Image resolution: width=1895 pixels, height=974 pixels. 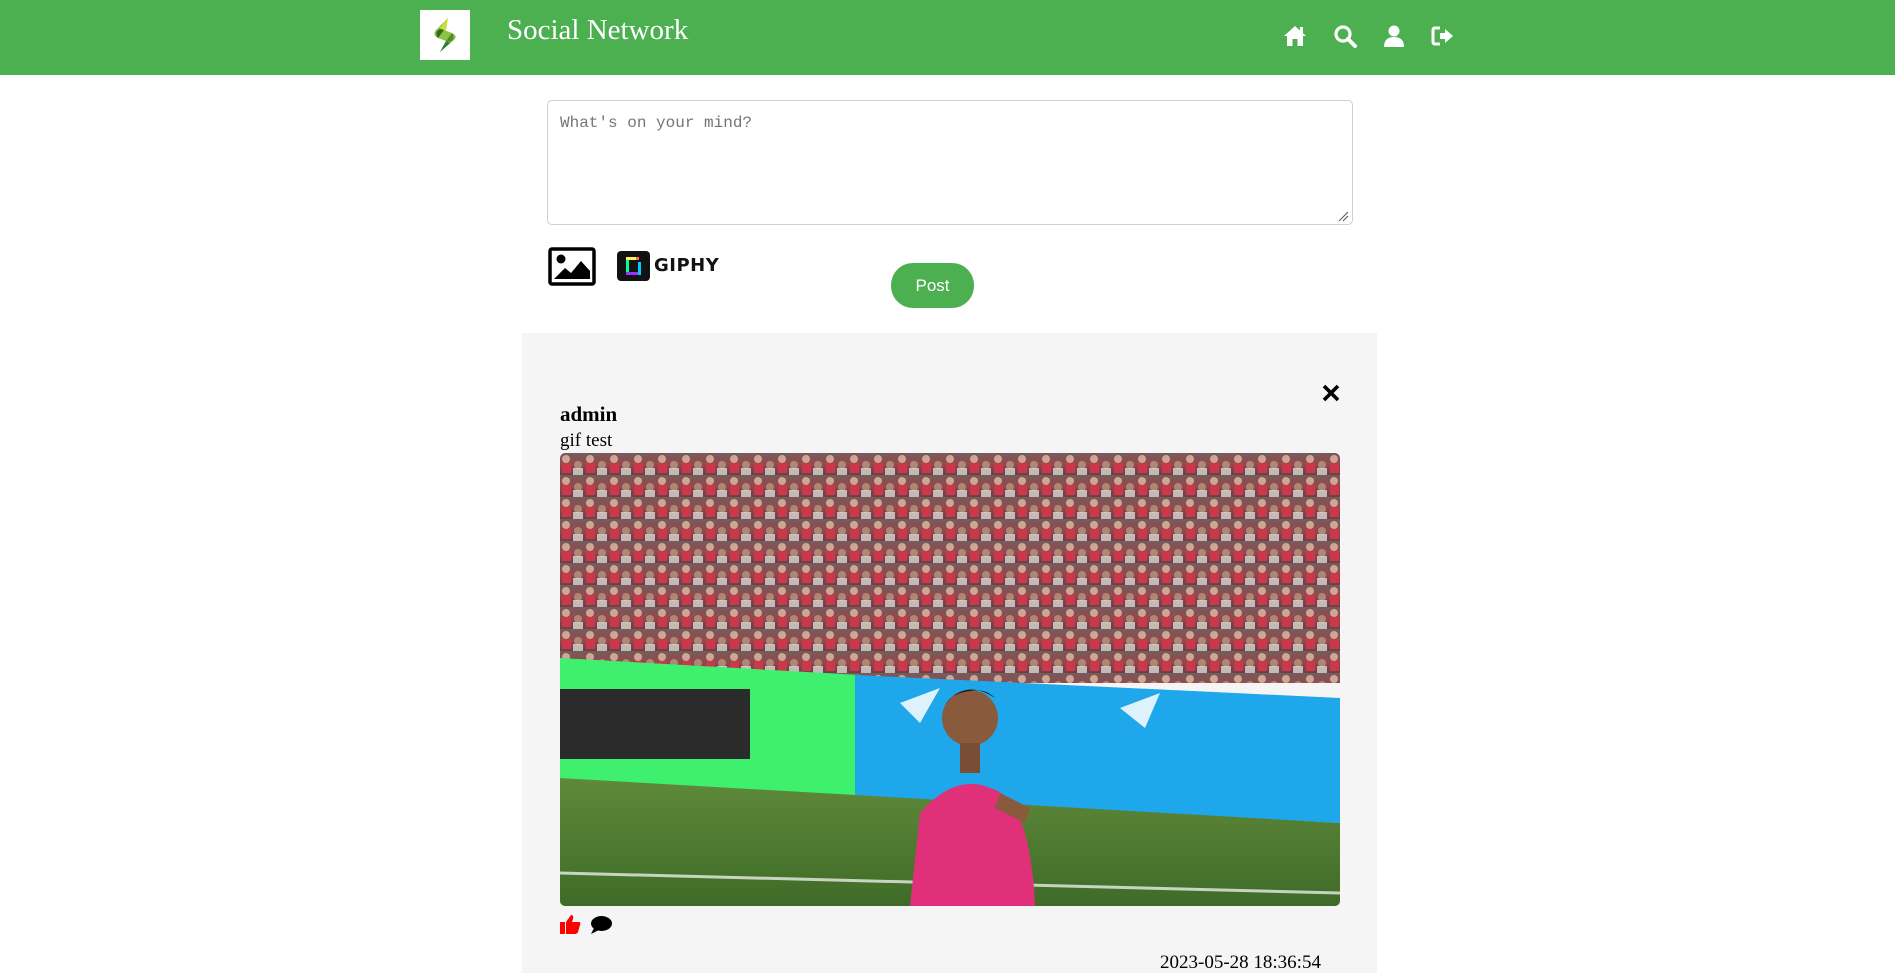 I want to click on post-timestamp: 2023-05-28 18:36:54, so click(x=1240, y=962).